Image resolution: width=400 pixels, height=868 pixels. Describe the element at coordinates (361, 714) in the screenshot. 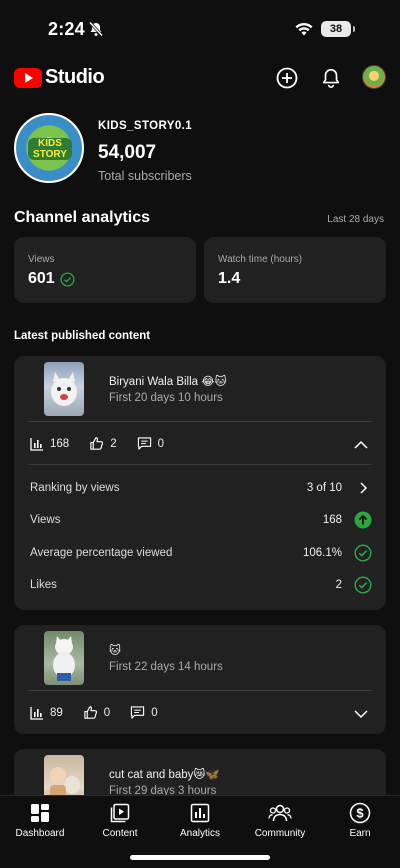

I see `chevron-down-icon` at that location.